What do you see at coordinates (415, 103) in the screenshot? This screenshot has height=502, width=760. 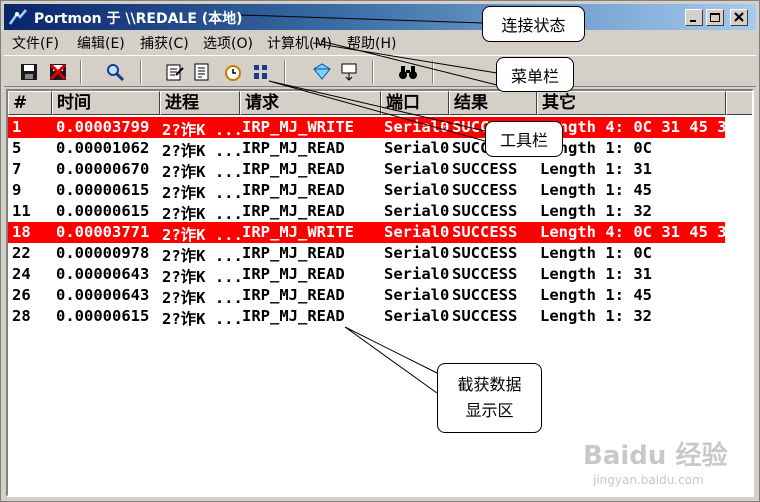 I see `column-header-port: 端口` at bounding box center [415, 103].